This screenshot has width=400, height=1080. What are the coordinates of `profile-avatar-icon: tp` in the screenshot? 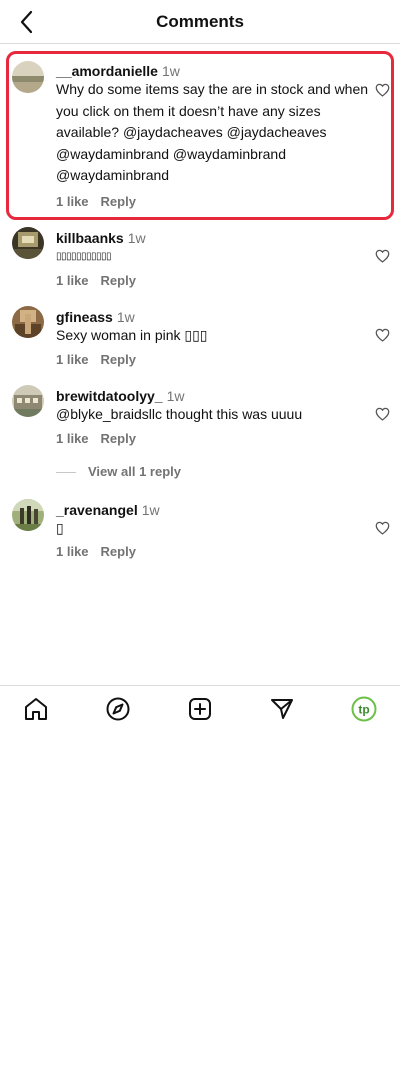 It's located at (364, 709).